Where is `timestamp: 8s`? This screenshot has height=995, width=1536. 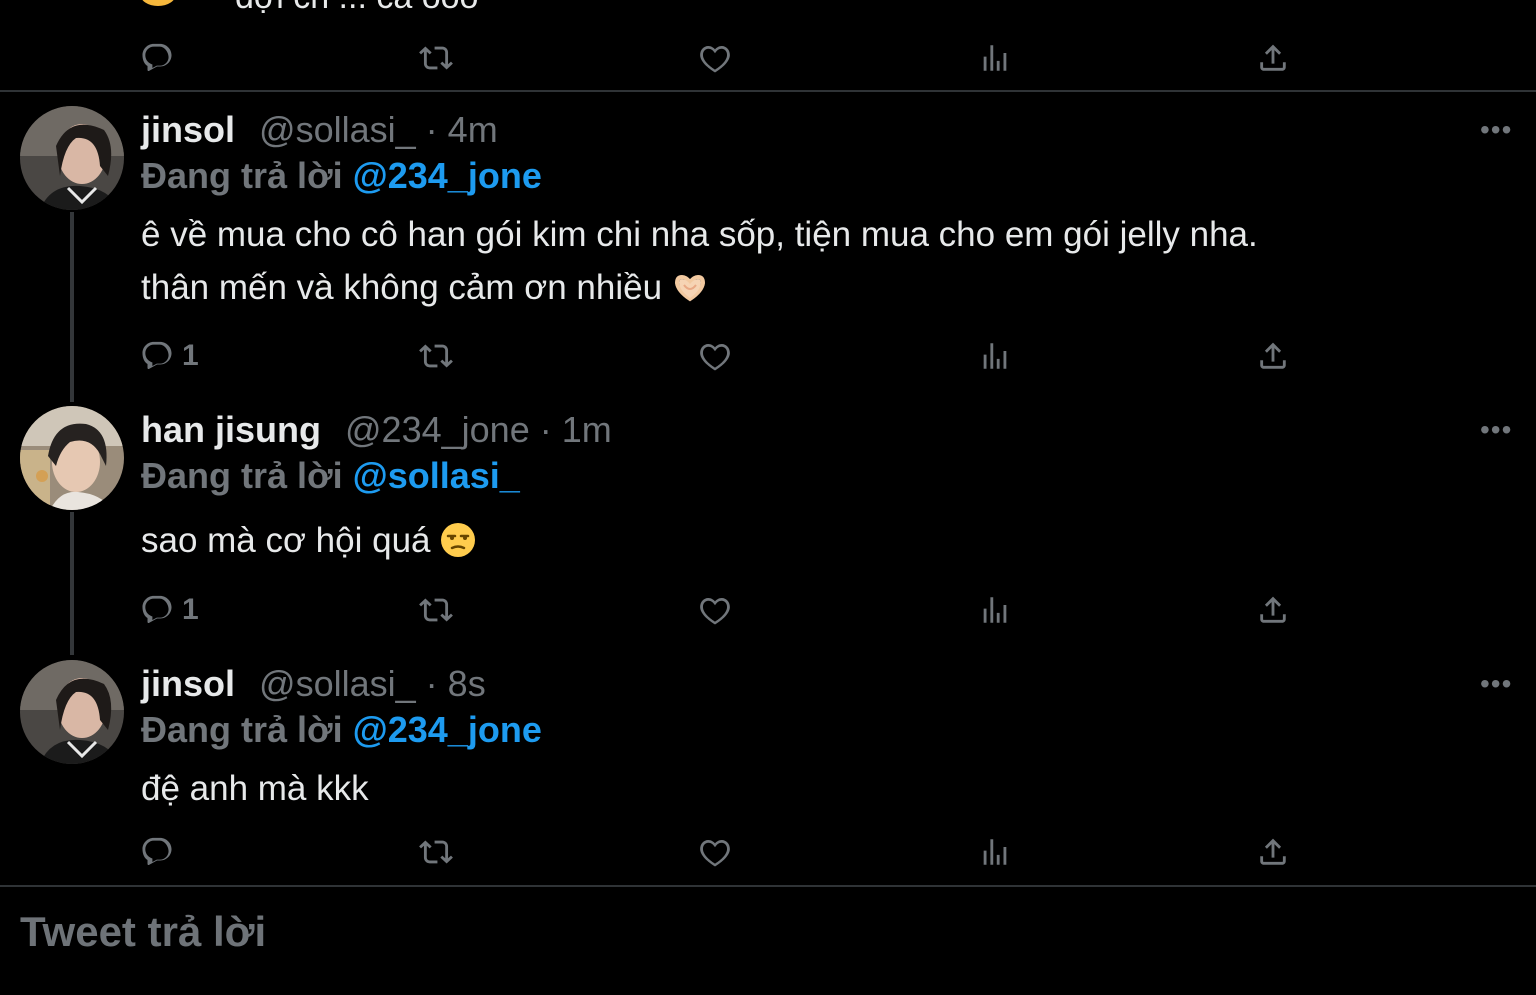
timestamp: 8s is located at coordinates (467, 683).